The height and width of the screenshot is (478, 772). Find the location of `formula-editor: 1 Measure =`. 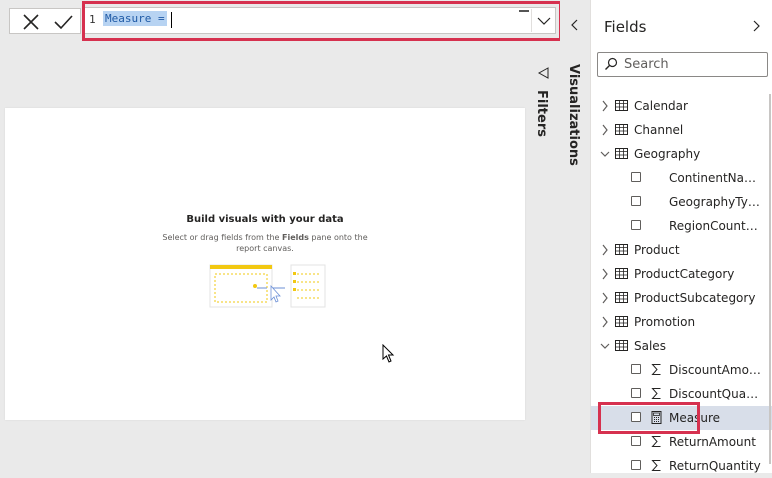

formula-editor: 1 Measure = is located at coordinates (320, 20).